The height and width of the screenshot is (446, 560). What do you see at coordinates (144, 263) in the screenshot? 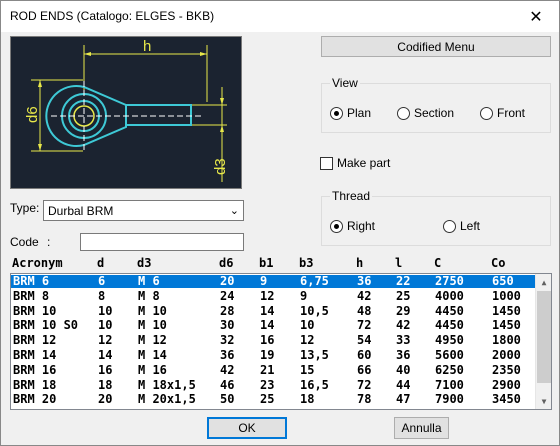
I see `column-header: d3` at bounding box center [144, 263].